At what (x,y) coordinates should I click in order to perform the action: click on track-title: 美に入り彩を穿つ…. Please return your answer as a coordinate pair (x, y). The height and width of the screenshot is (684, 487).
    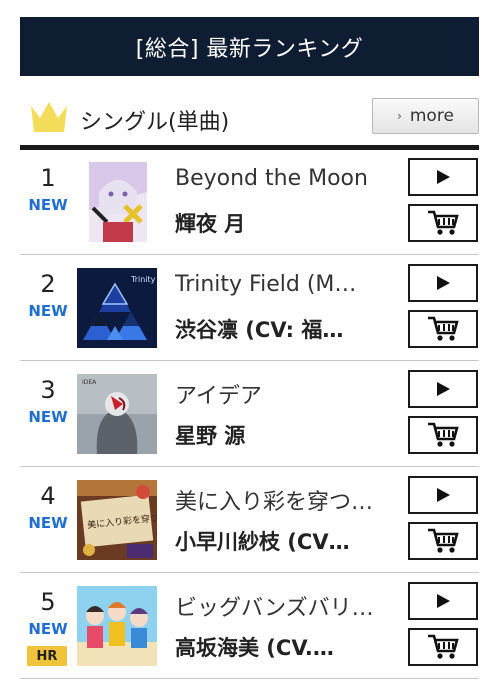
    Looking at the image, I should click on (284, 500).